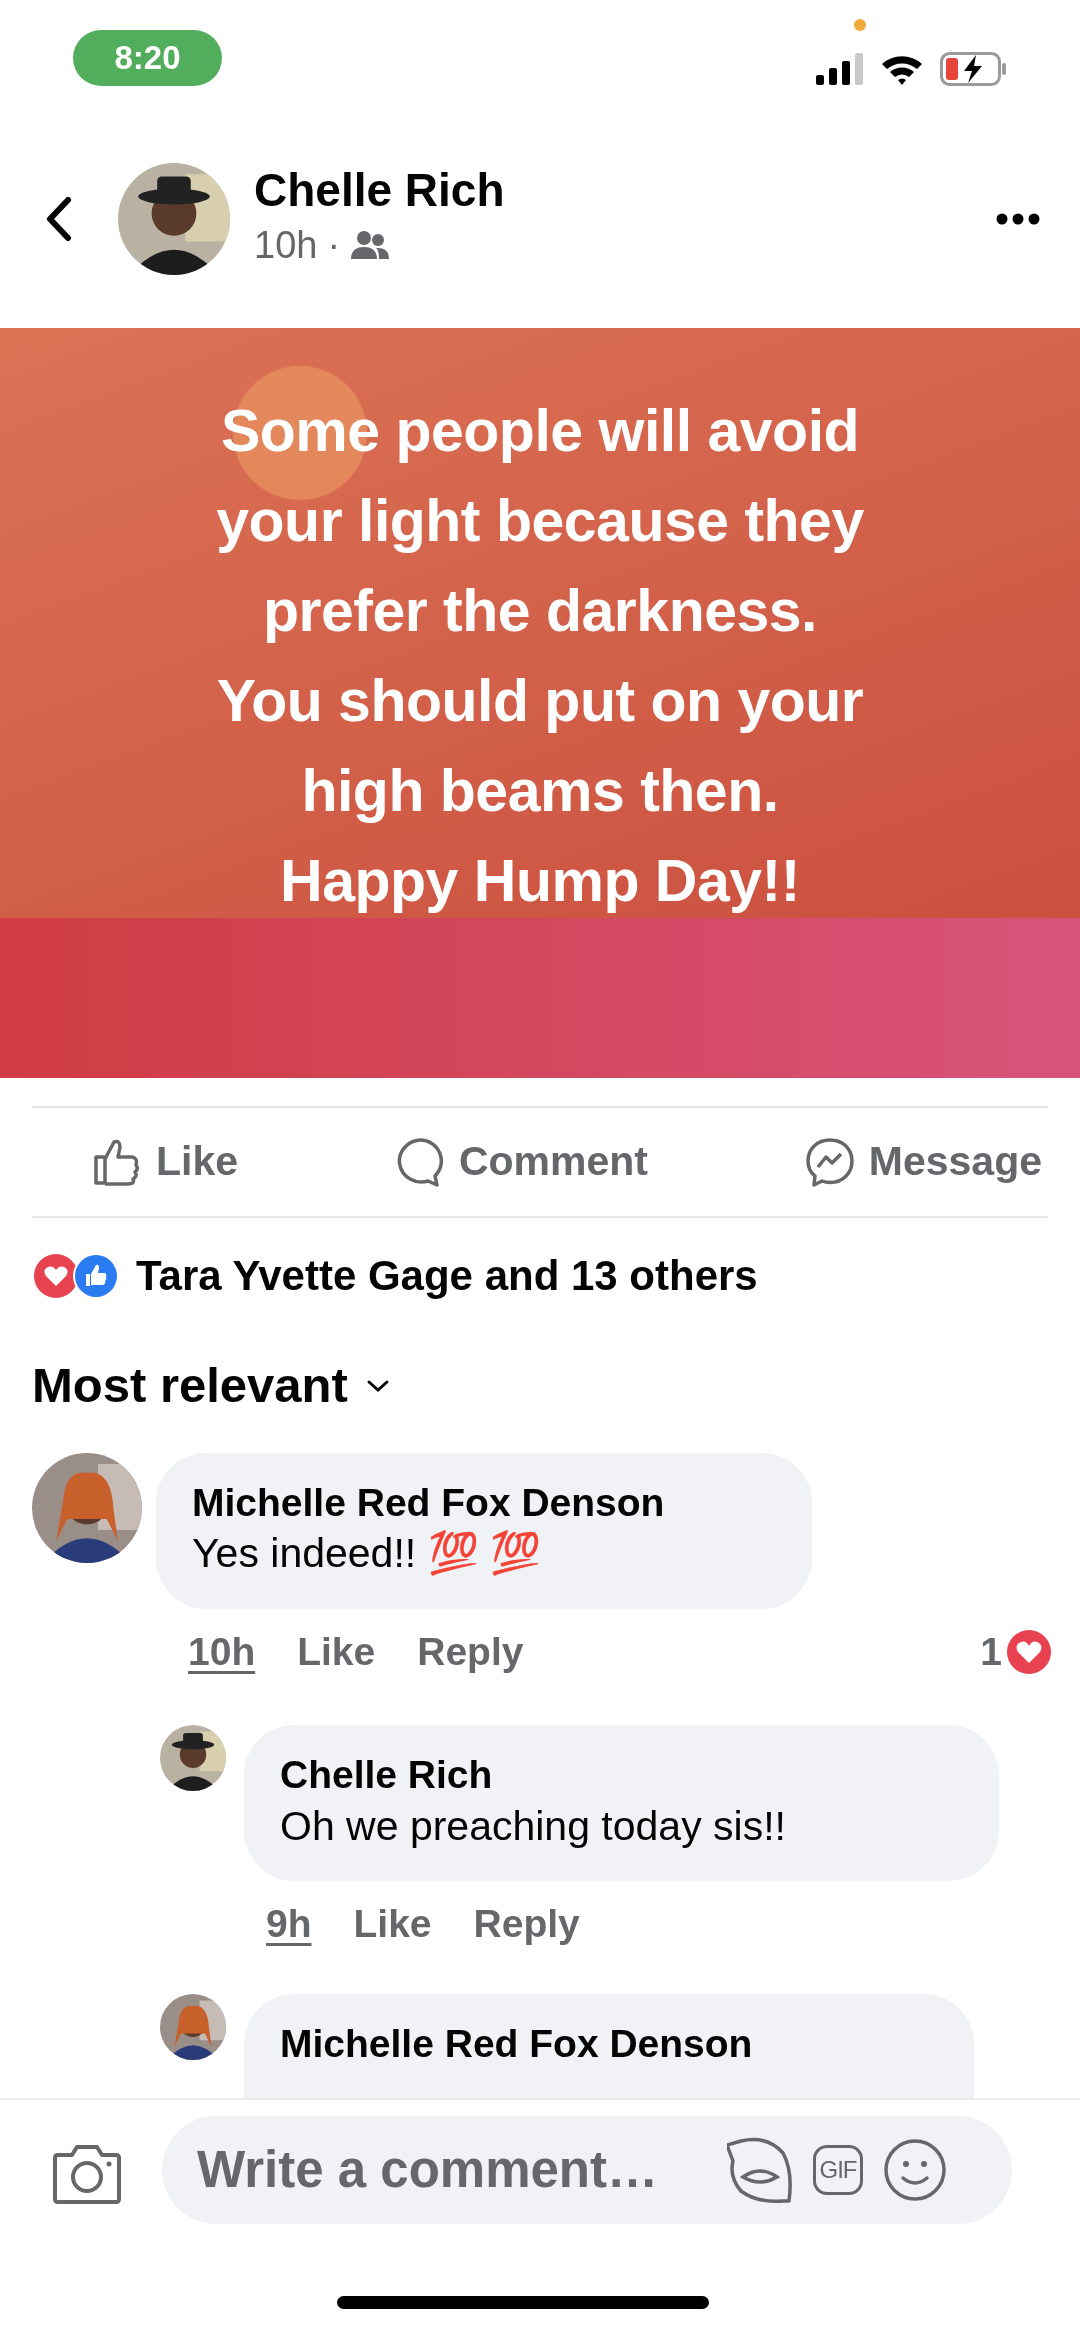  I want to click on battery-icon, so click(974, 69).